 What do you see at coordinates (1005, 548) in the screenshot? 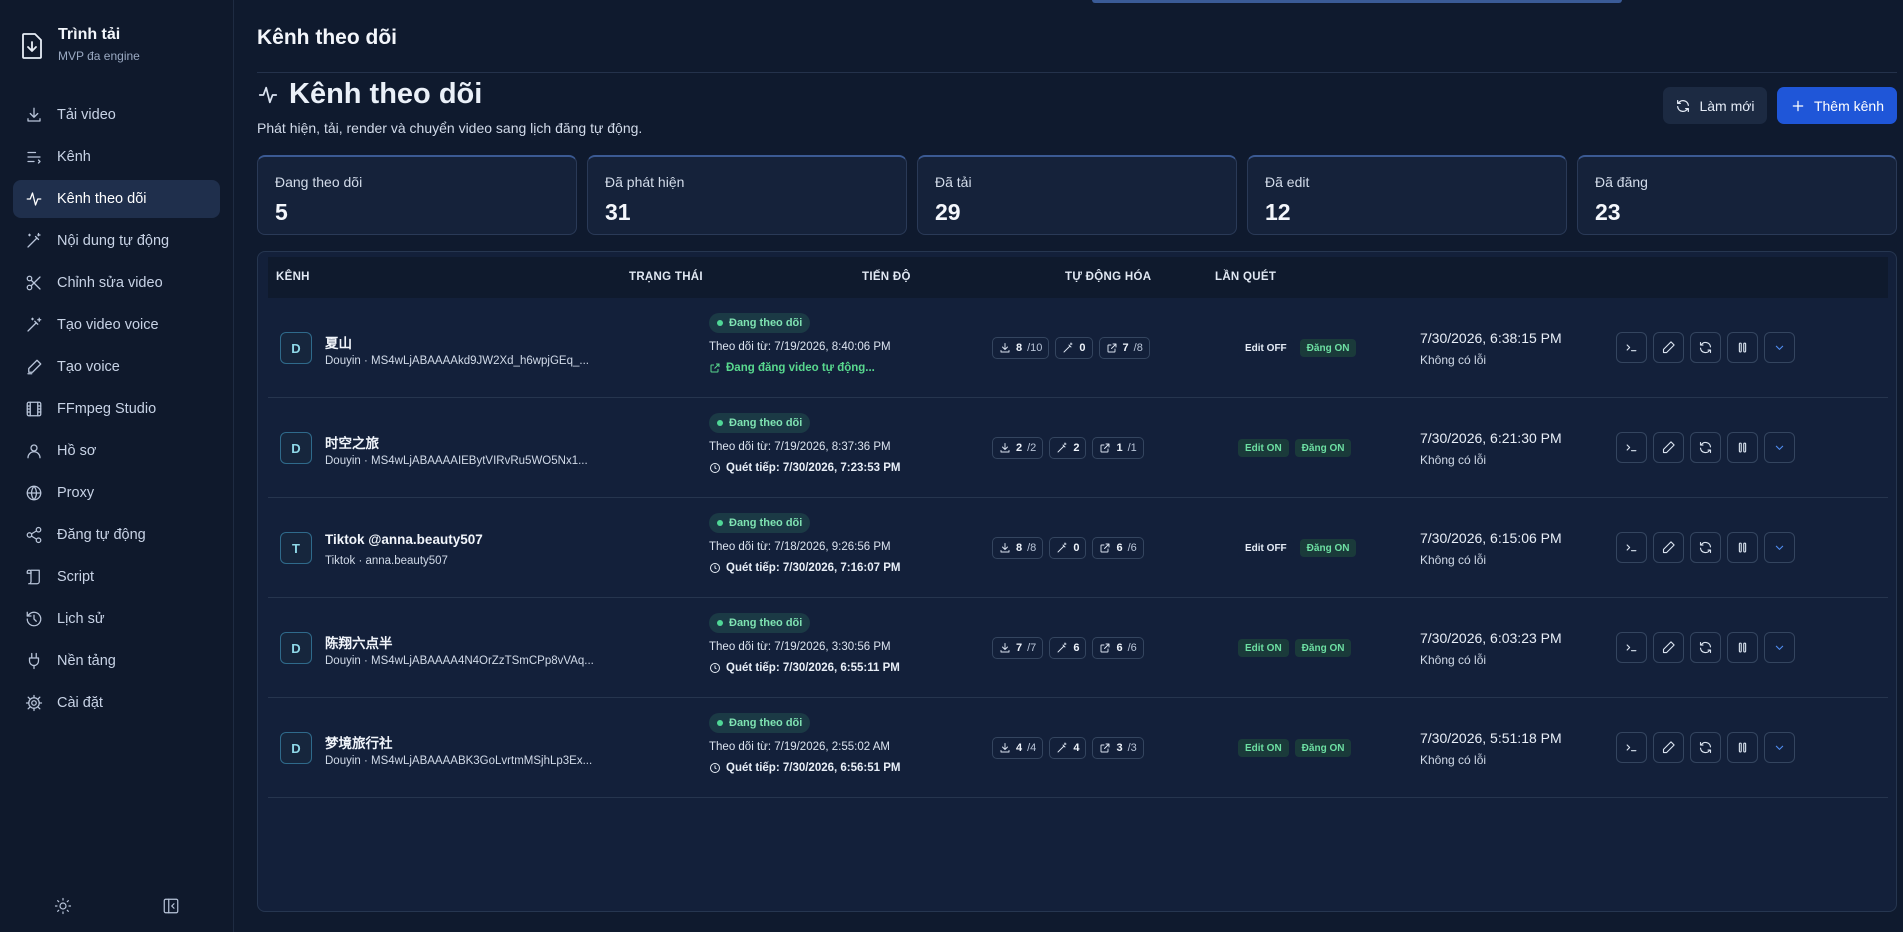
I see `download-icon` at bounding box center [1005, 548].